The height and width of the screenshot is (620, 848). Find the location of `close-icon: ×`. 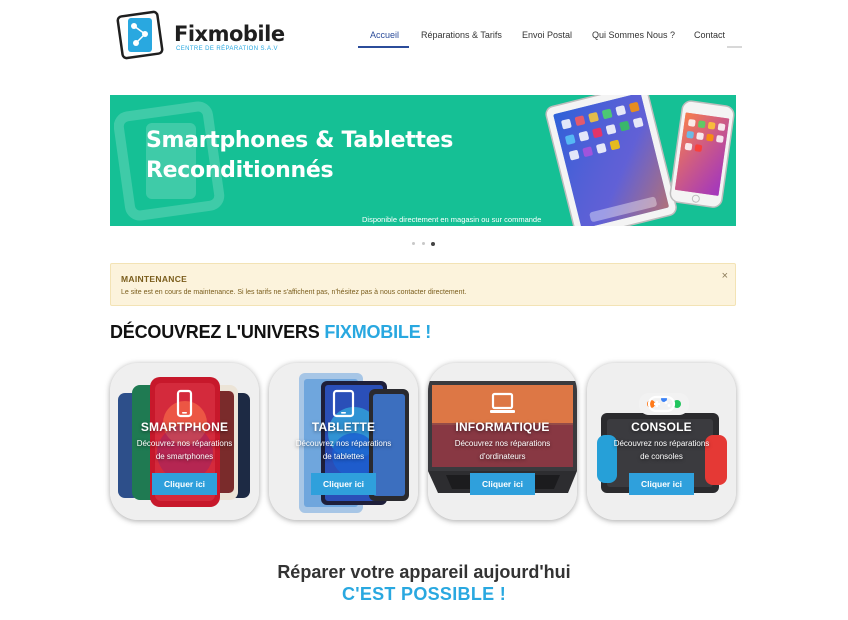

close-icon: × is located at coordinates (725, 276).